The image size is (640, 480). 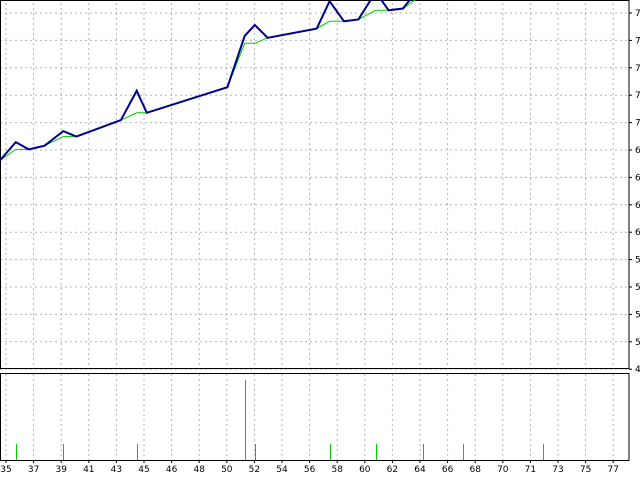 I want to click on x-tick-label: 75, so click(x=585, y=470).